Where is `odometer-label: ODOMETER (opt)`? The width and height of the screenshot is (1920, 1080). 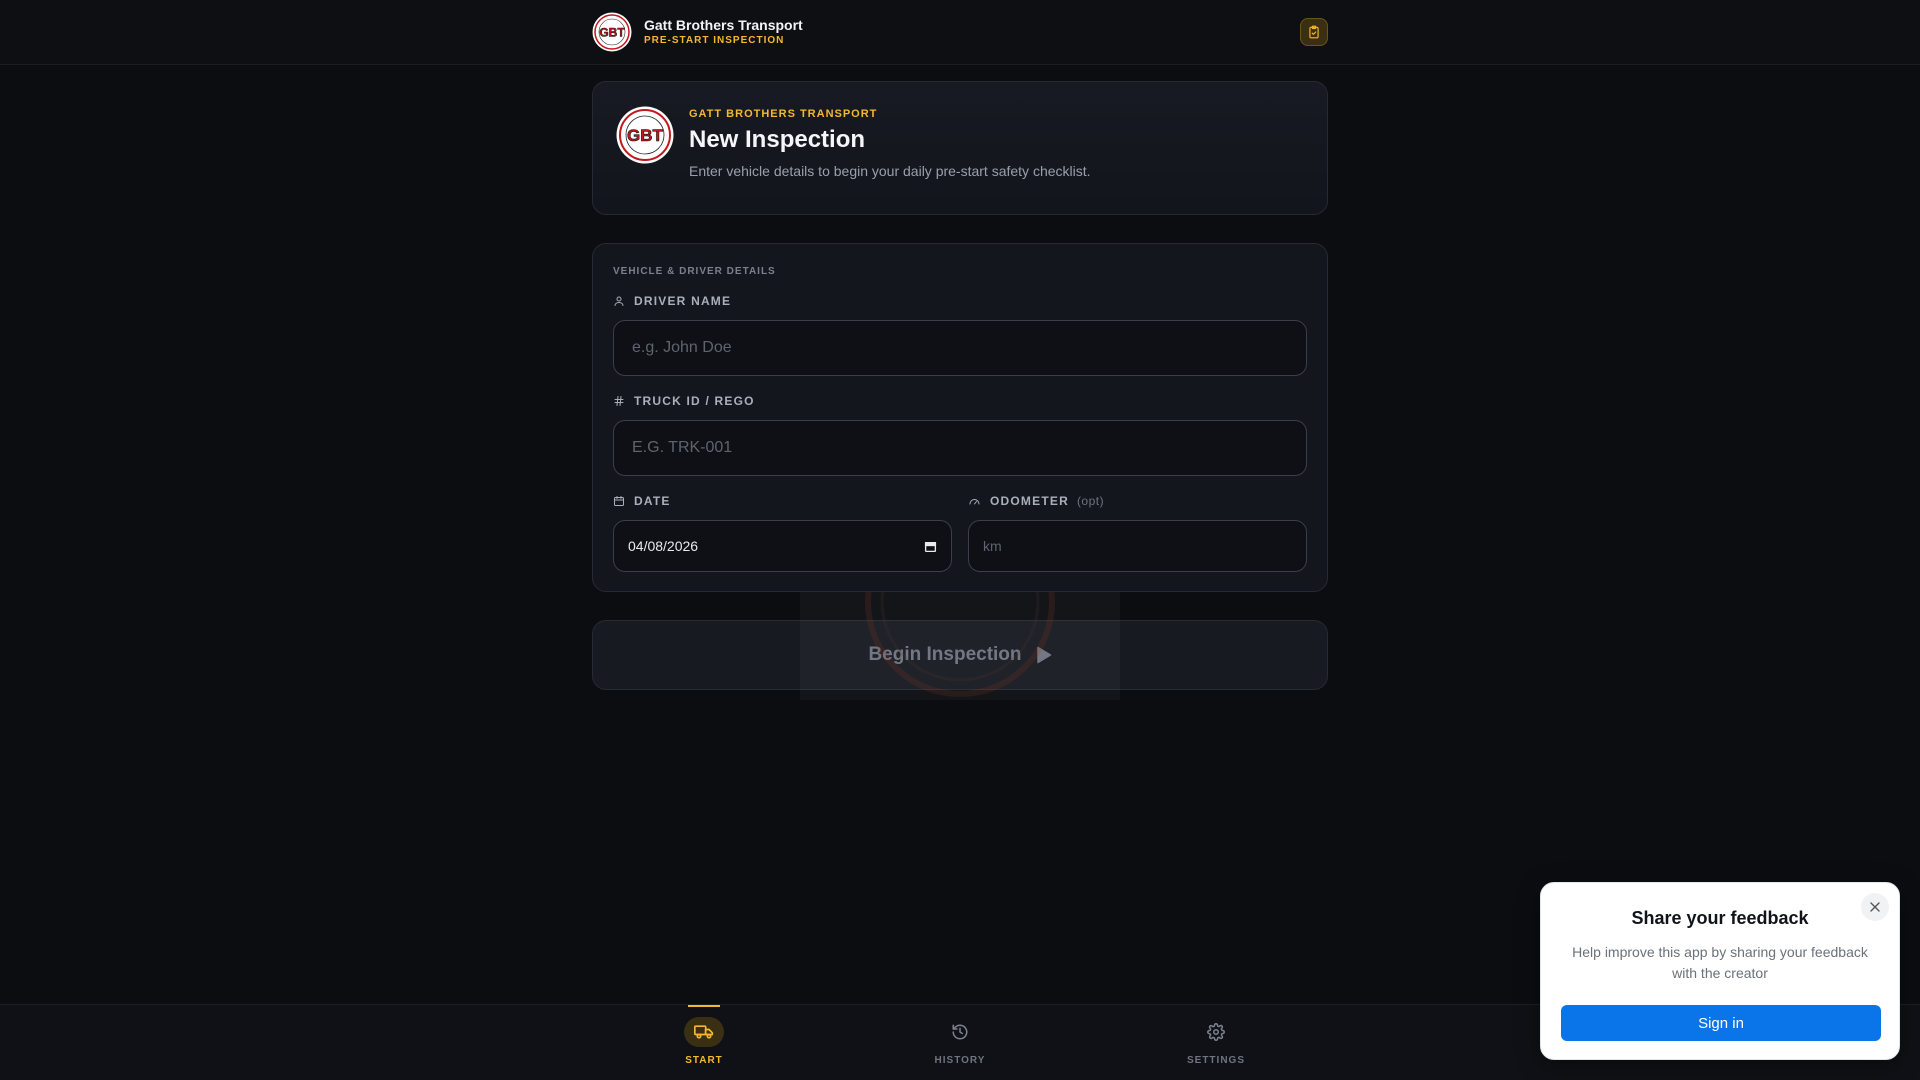
odometer-label: ODOMETER (opt) is located at coordinates (1036, 501).